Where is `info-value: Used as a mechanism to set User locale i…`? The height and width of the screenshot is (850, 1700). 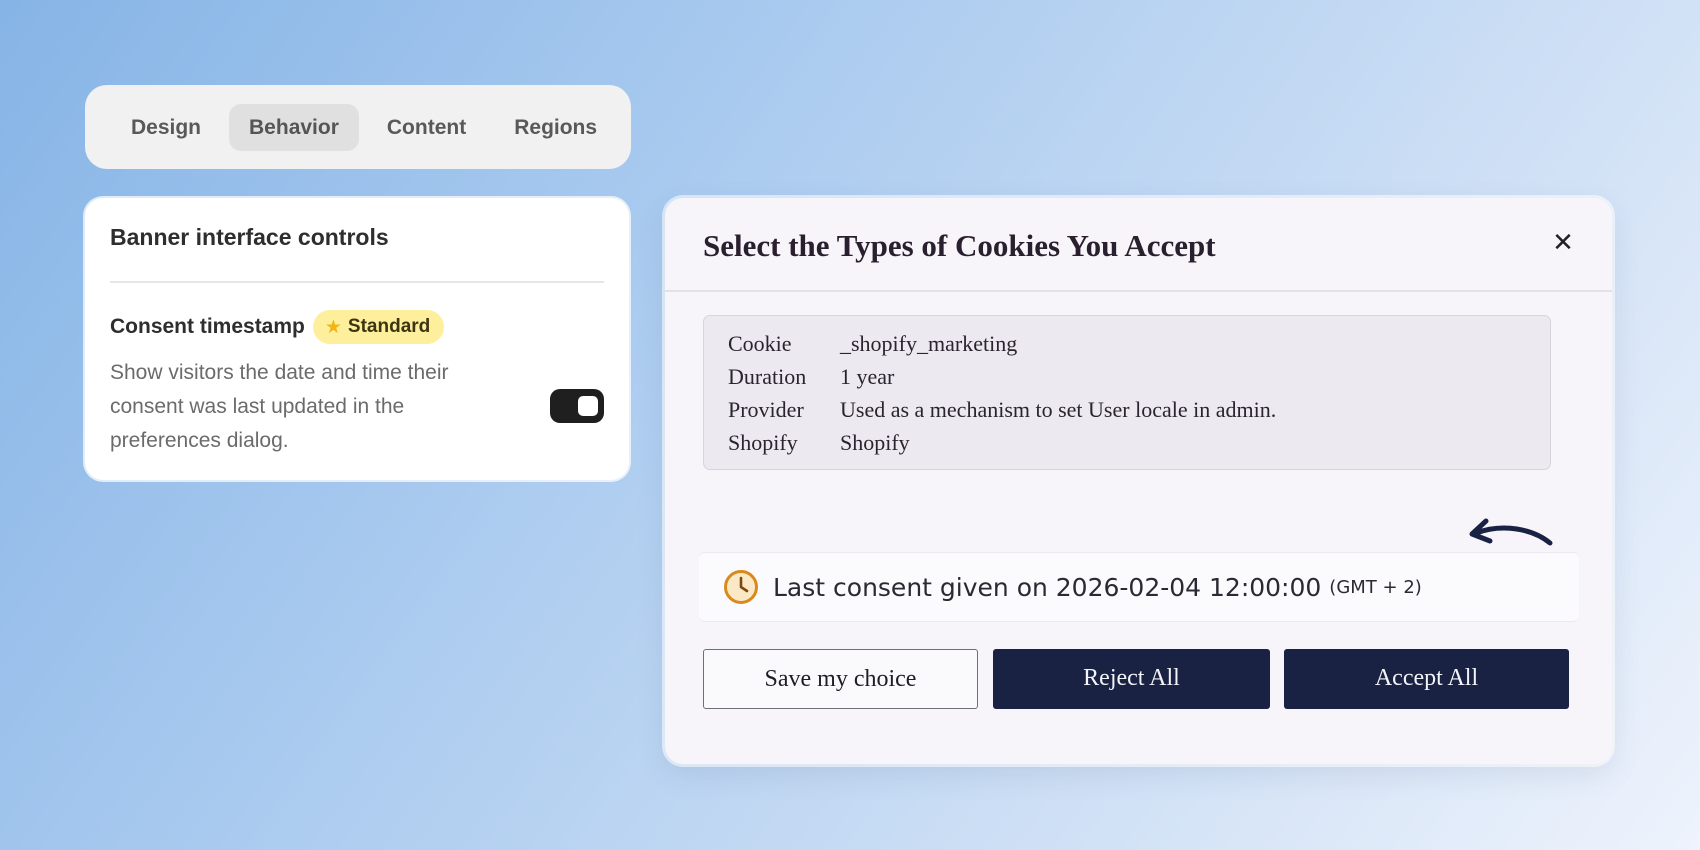 info-value: Used as a mechanism to set User locale i… is located at coordinates (1058, 409).